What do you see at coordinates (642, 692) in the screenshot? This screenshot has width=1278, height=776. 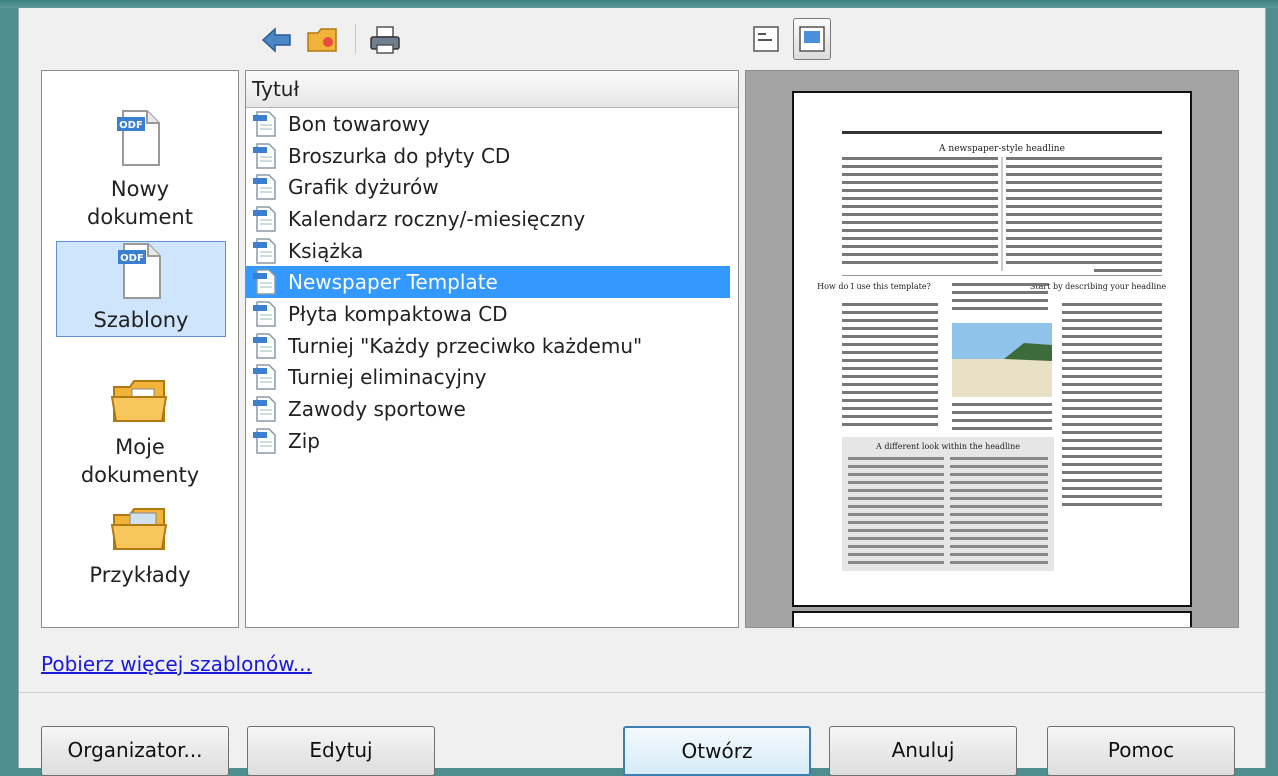 I see `button-separator` at bounding box center [642, 692].